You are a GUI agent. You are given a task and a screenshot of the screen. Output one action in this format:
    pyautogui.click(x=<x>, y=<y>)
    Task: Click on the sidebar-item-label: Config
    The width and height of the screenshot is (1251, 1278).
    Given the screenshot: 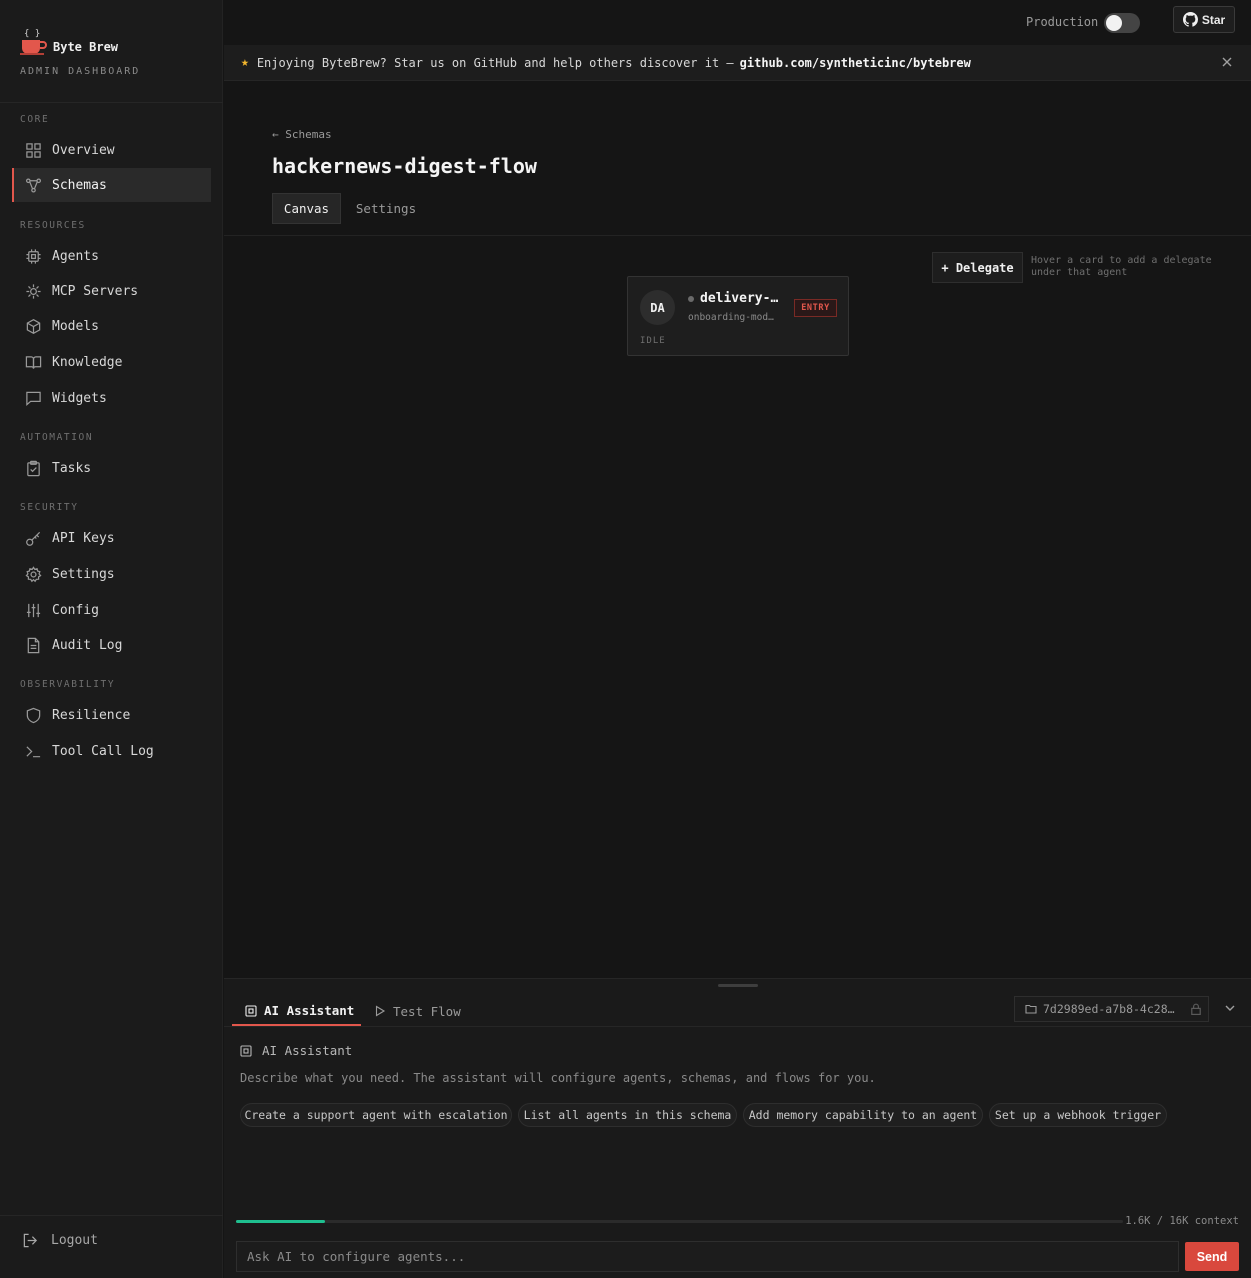 What is the action you would take?
    pyautogui.click(x=75, y=610)
    